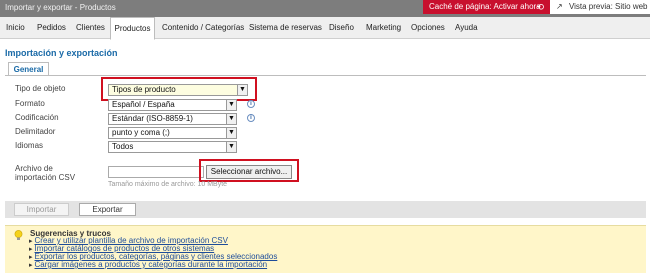 The image size is (650, 274). I want to click on lightbulb-icon, so click(18, 235).